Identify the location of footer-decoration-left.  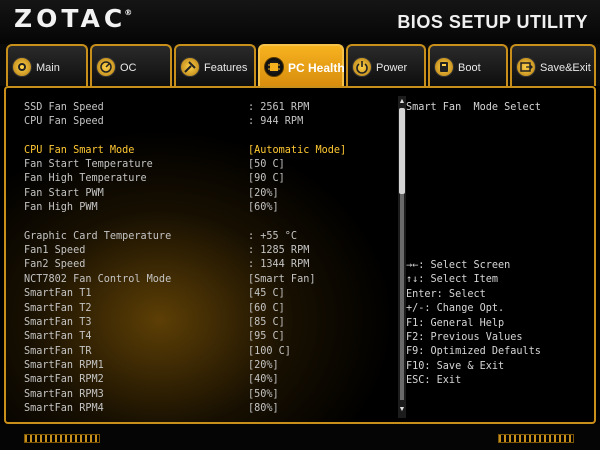
(62, 438).